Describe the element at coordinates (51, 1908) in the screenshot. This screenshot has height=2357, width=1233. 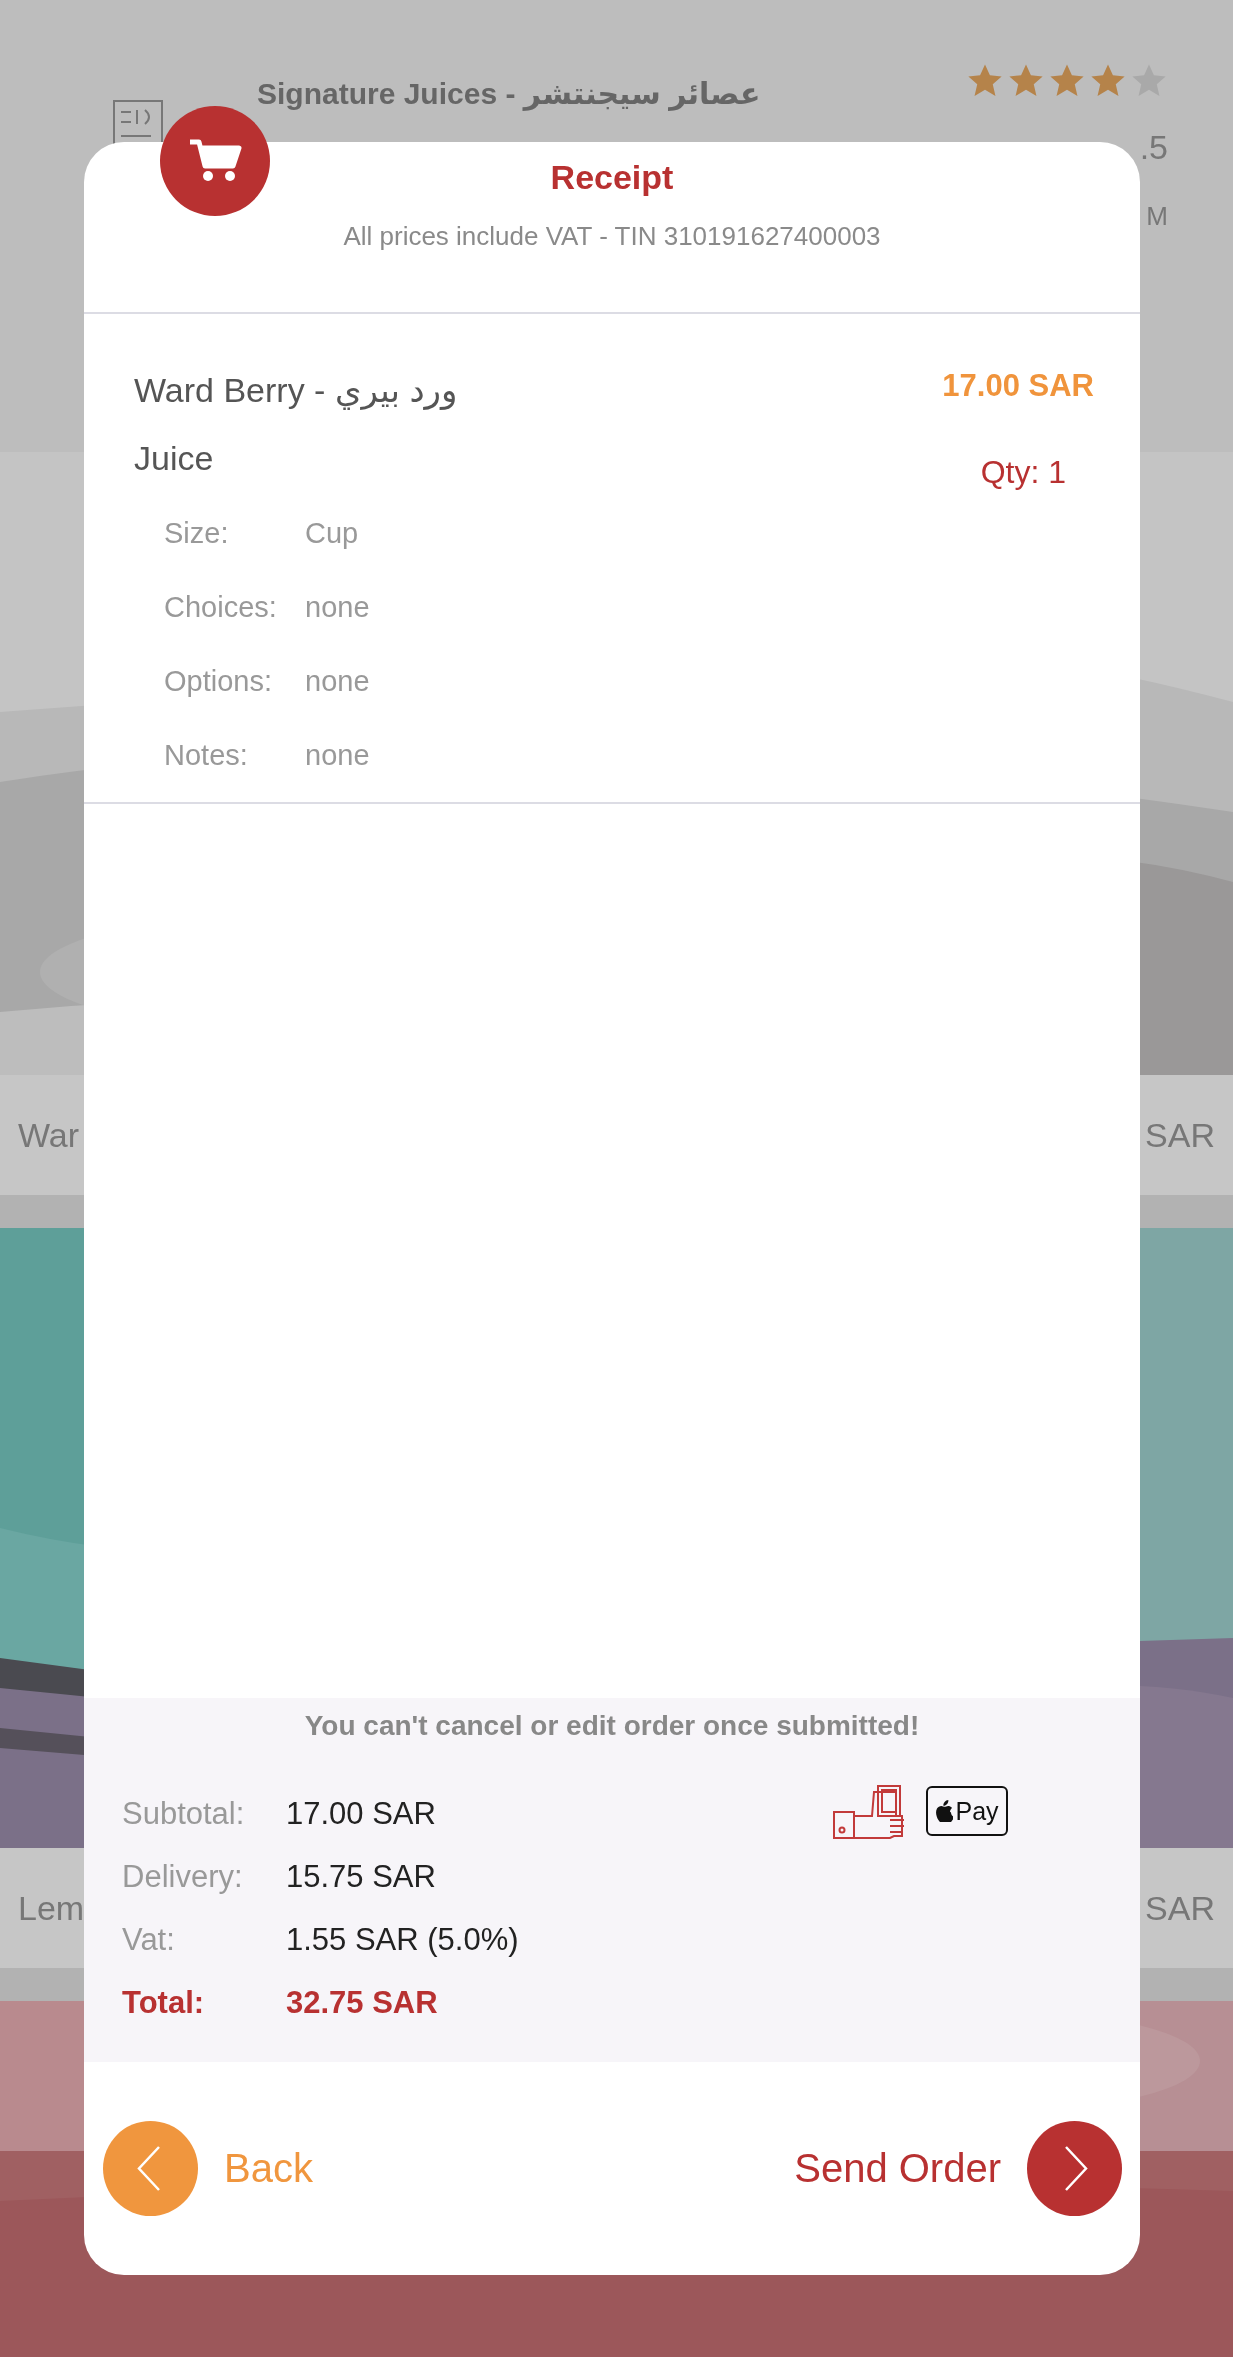
I see `product-name: Lem` at that location.